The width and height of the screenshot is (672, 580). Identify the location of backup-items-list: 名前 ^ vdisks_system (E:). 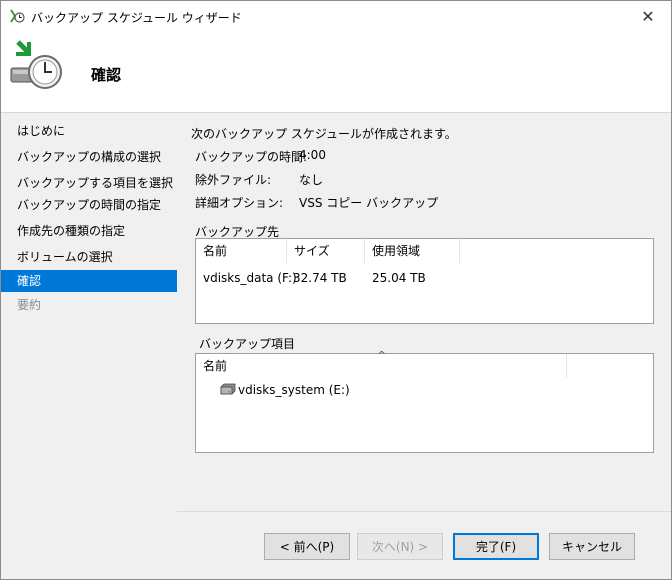
(424, 401).